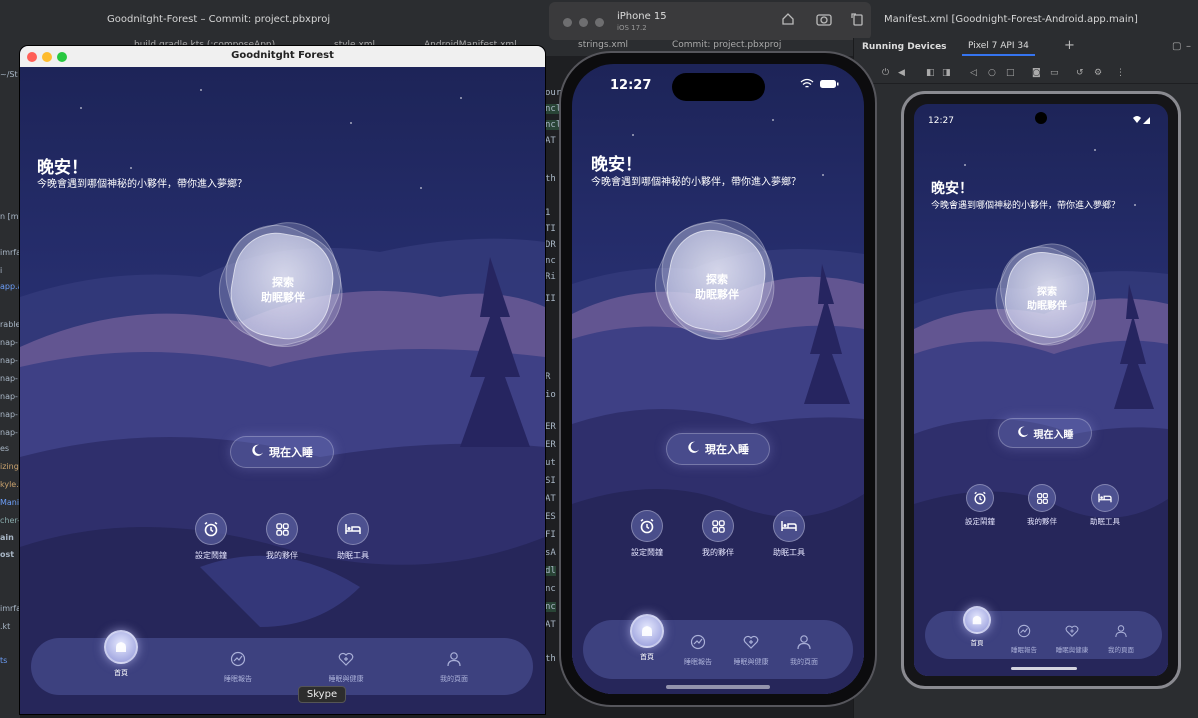  I want to click on home-icon, so click(788, 21).